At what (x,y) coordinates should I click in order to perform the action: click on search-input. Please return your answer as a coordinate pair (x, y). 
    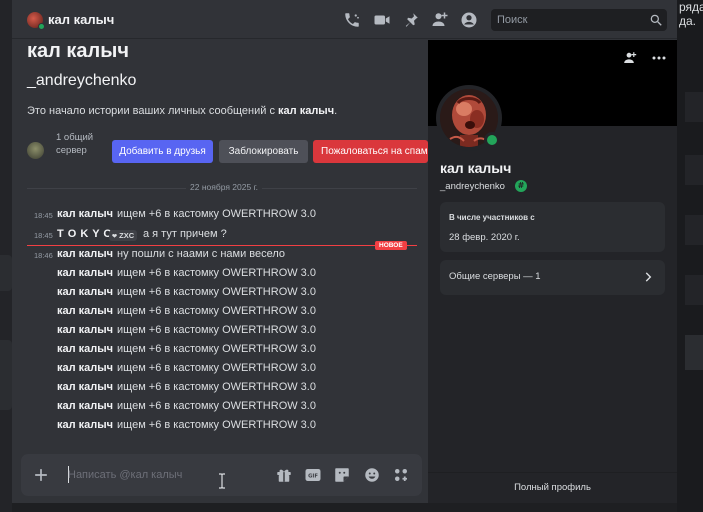
    Looking at the image, I should click on (567, 20).